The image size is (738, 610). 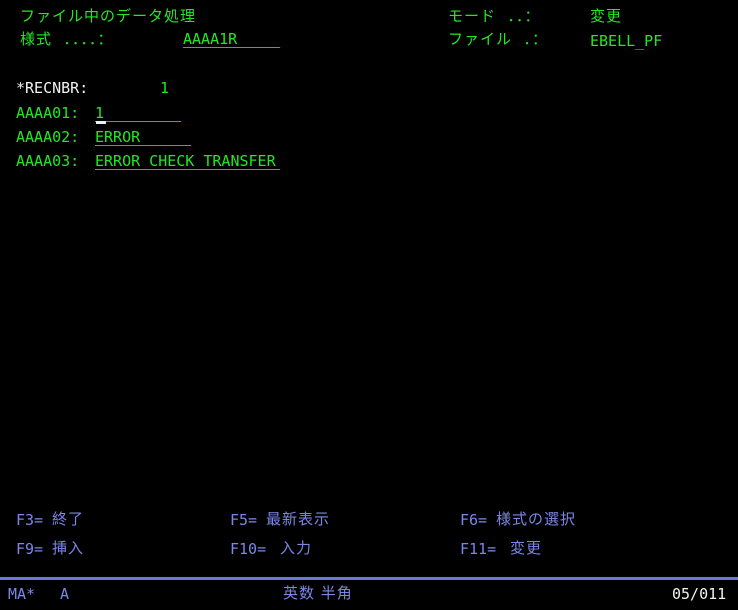 I want to click on status-input-mode: 英数 半角, so click(x=318, y=593).